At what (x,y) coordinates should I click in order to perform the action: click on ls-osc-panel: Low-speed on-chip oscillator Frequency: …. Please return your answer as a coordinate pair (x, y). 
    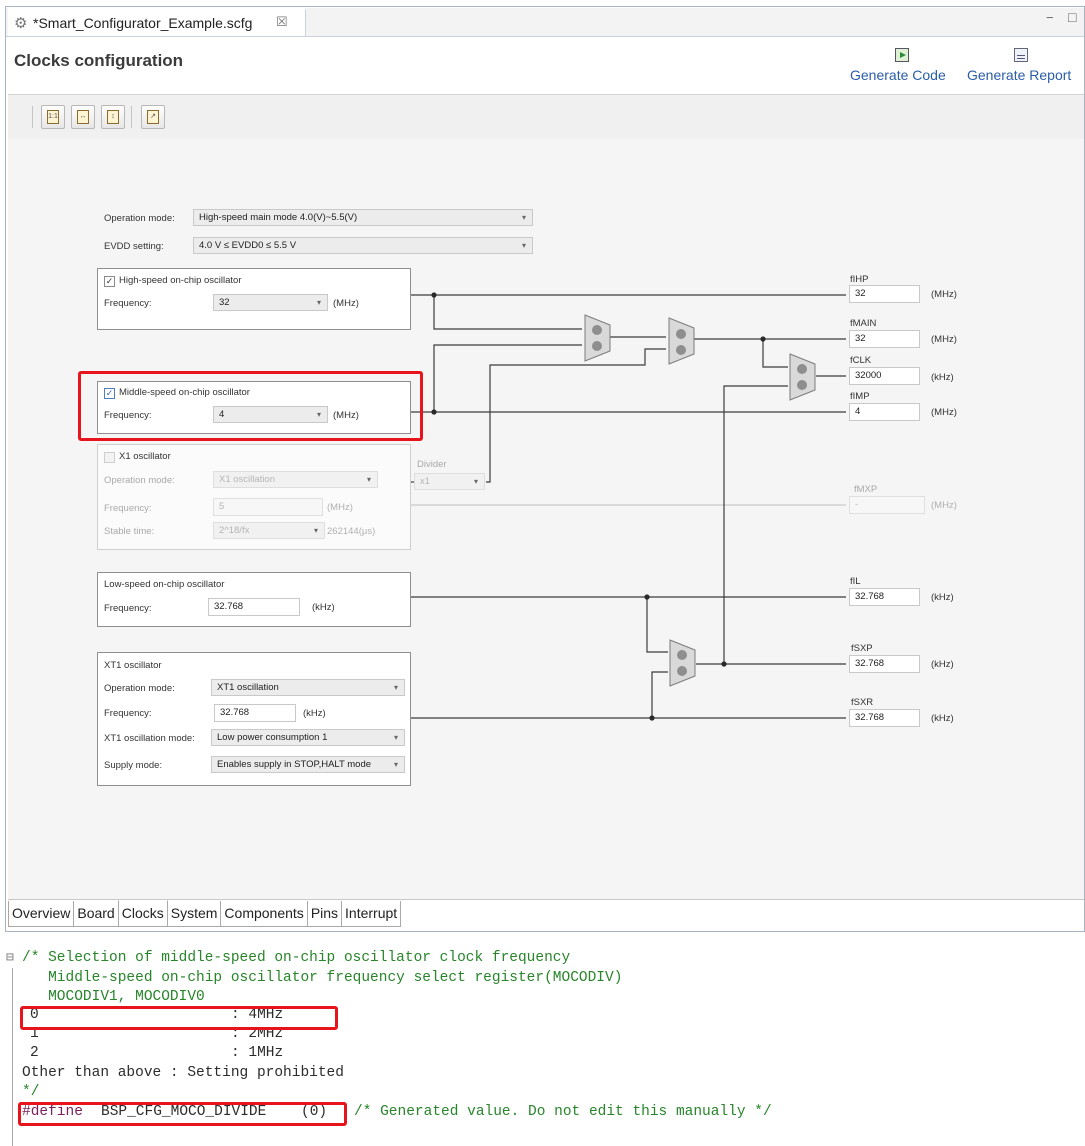
    Looking at the image, I should click on (254, 599).